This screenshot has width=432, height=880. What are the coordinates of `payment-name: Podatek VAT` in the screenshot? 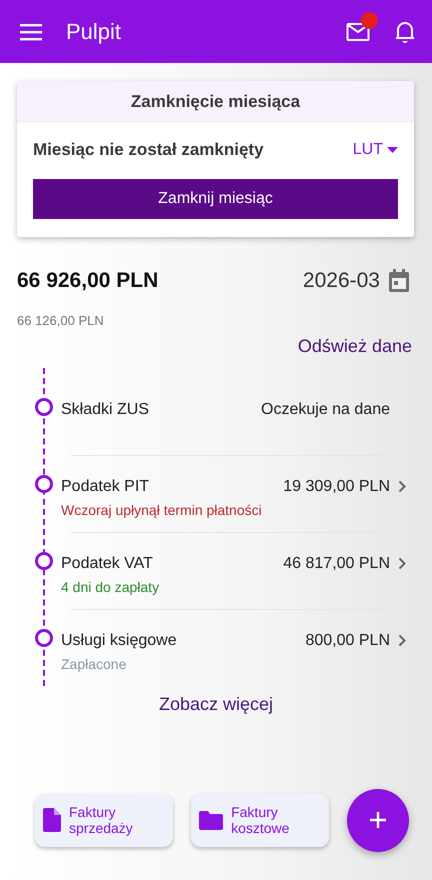 It's located at (107, 564).